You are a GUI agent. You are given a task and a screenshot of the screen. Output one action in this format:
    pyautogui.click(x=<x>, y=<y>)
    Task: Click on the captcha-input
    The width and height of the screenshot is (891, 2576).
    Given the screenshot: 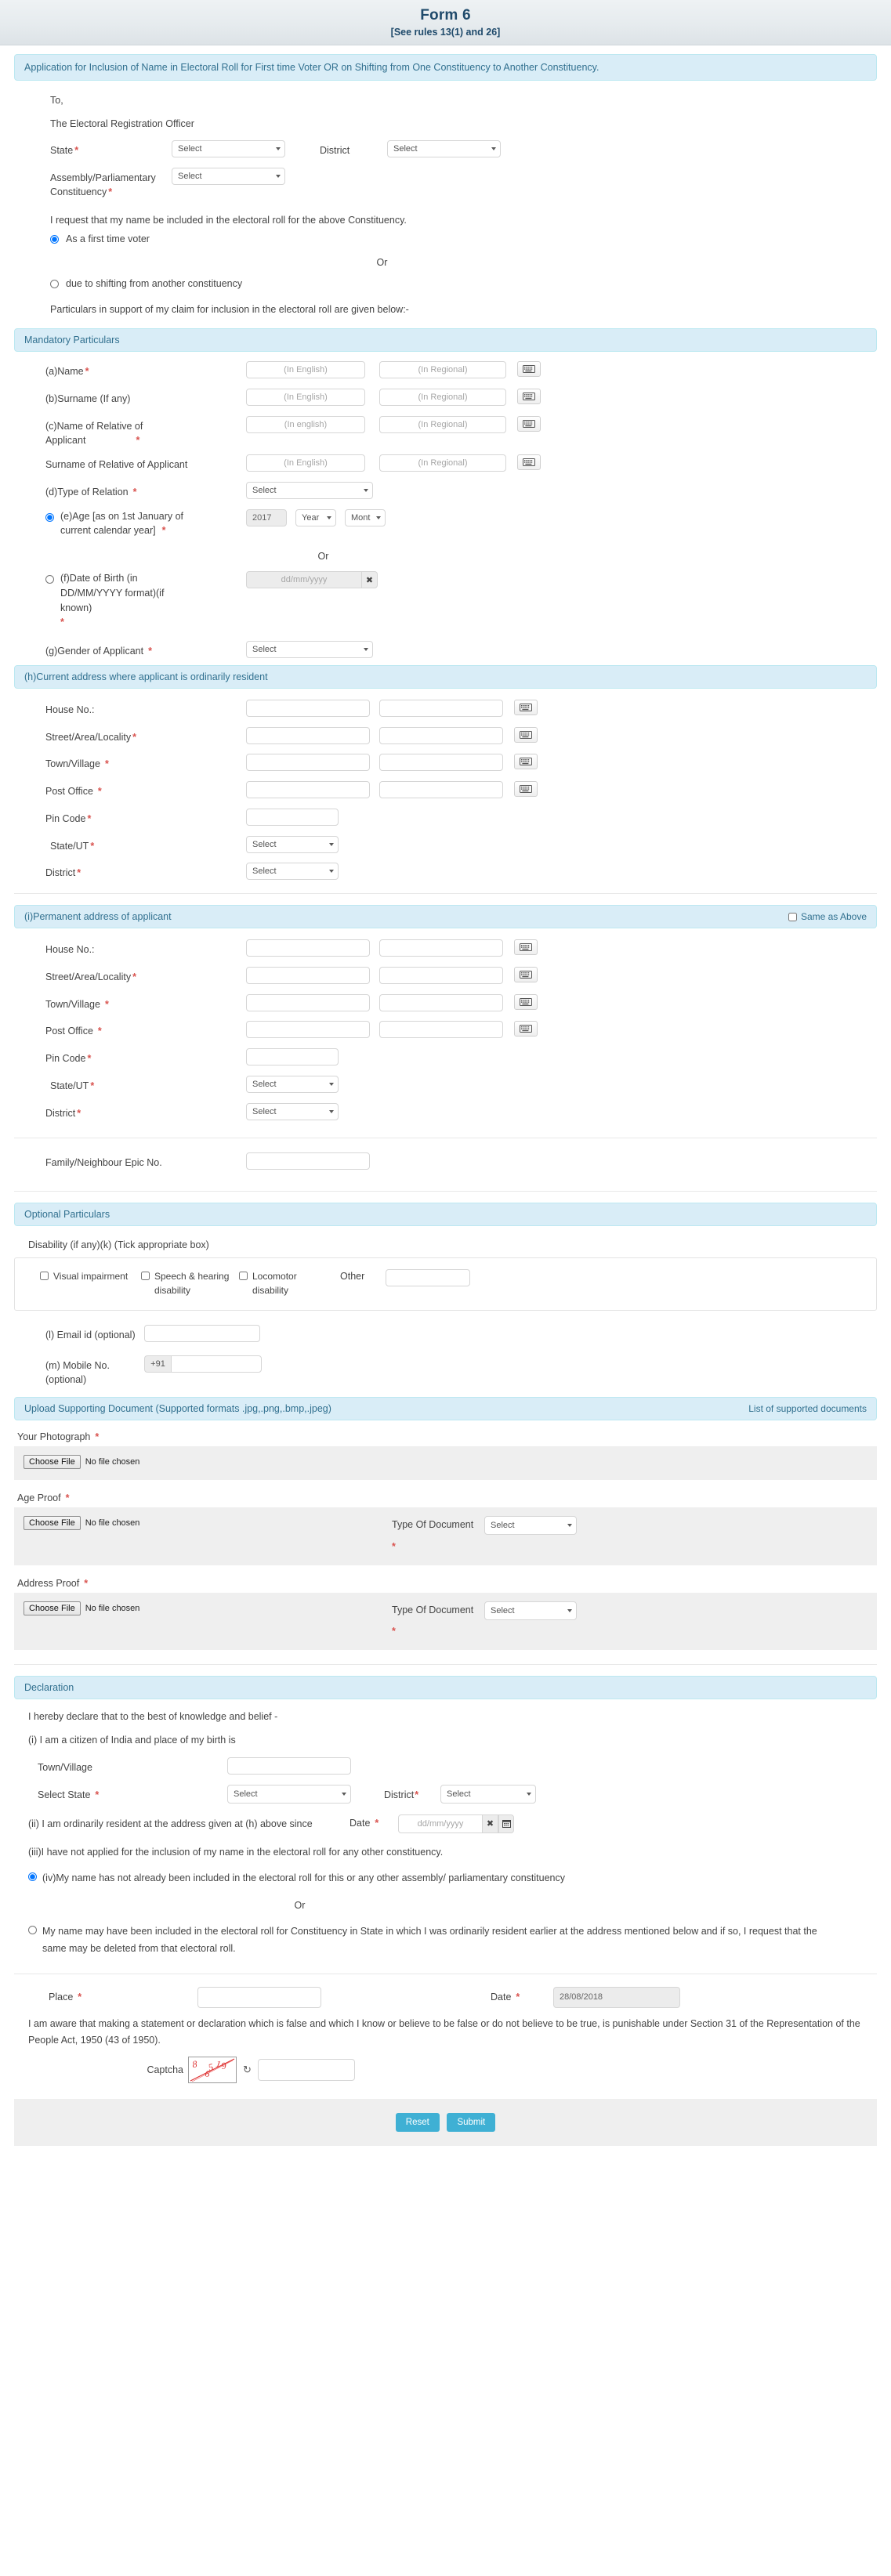 What is the action you would take?
    pyautogui.click(x=306, y=2070)
    